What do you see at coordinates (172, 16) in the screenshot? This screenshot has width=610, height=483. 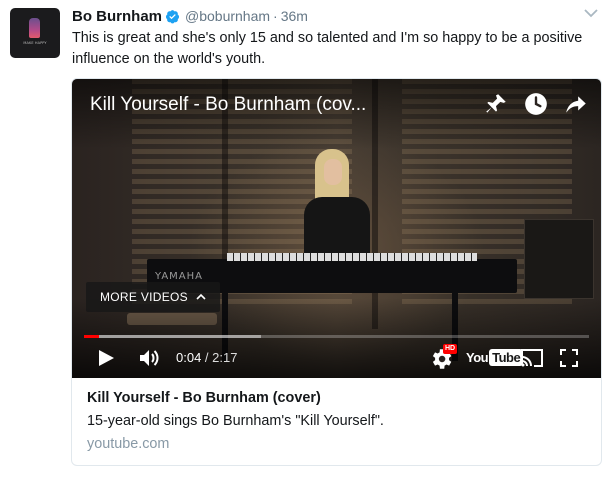 I see `verified-badge-icon` at bounding box center [172, 16].